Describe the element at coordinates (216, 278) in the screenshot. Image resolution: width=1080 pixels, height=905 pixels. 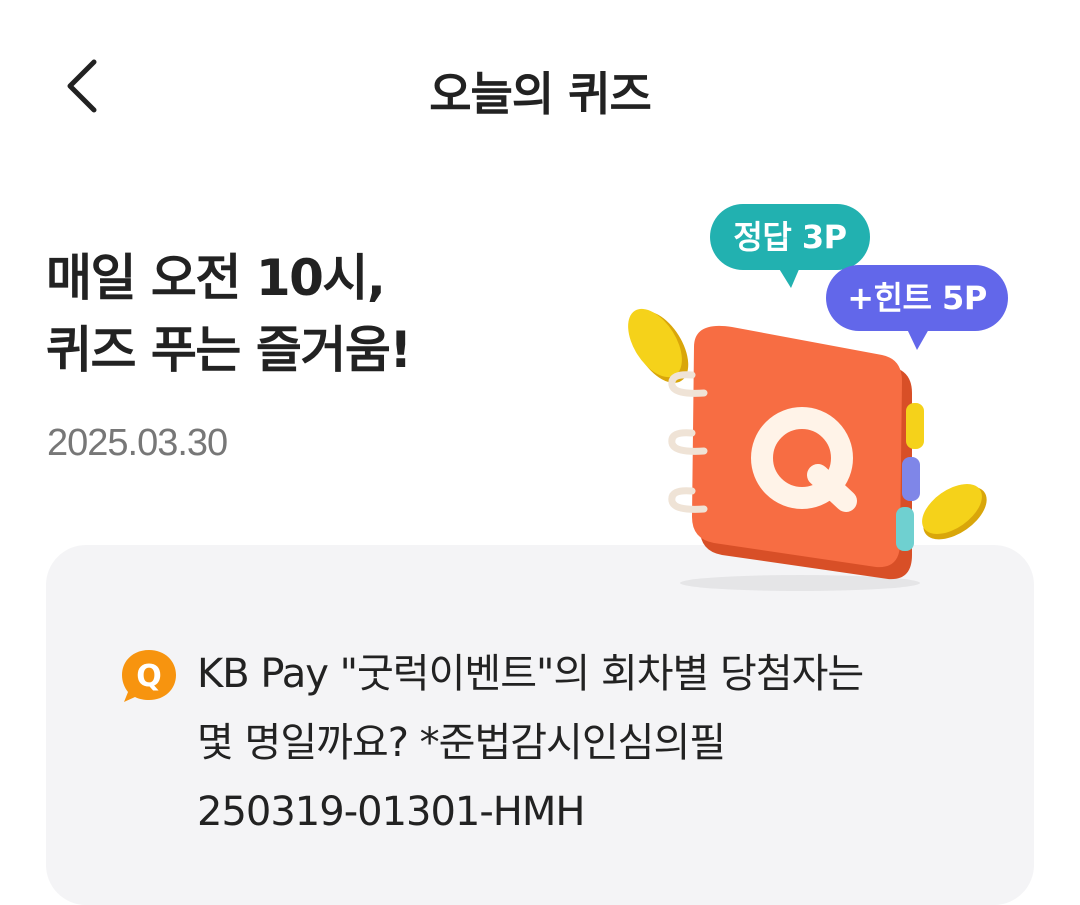
I see `headline-line-1: 매일 오전 10시,` at that location.